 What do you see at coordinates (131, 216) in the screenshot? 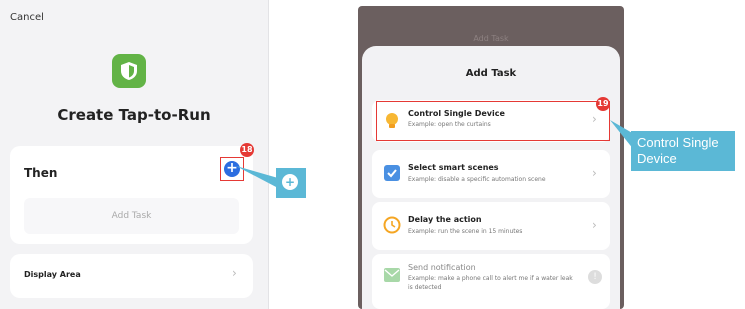
I see `add-task-placeholder: Add Task` at bounding box center [131, 216].